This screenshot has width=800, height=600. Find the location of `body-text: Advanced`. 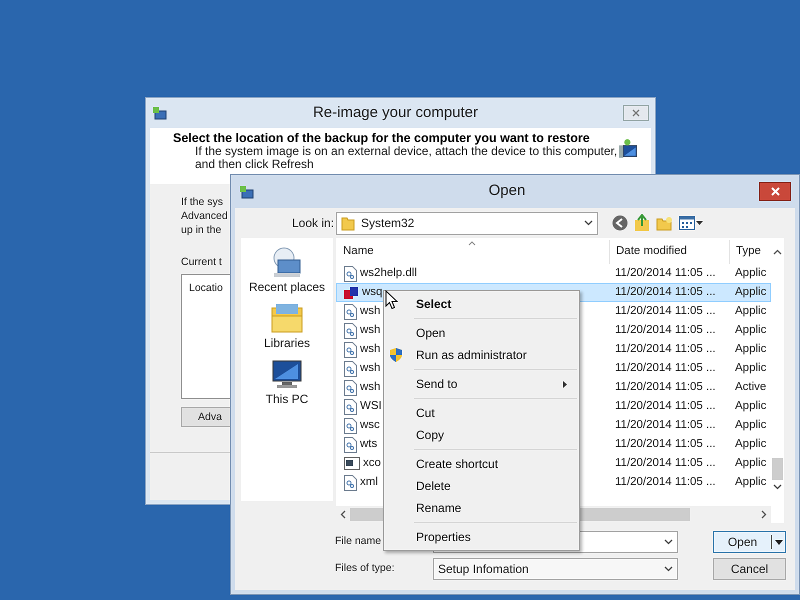

body-text: Advanced is located at coordinates (204, 216).